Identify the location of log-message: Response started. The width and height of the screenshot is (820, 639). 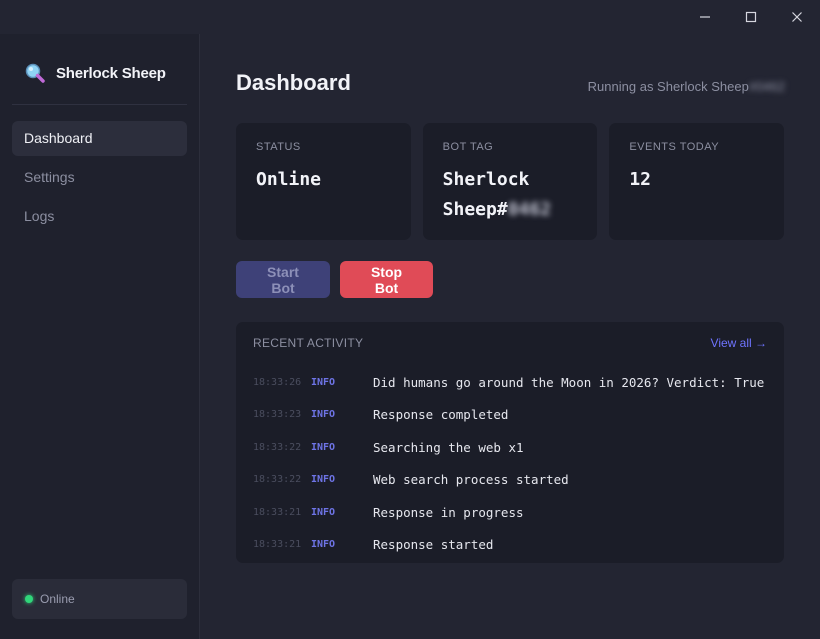
(433, 545).